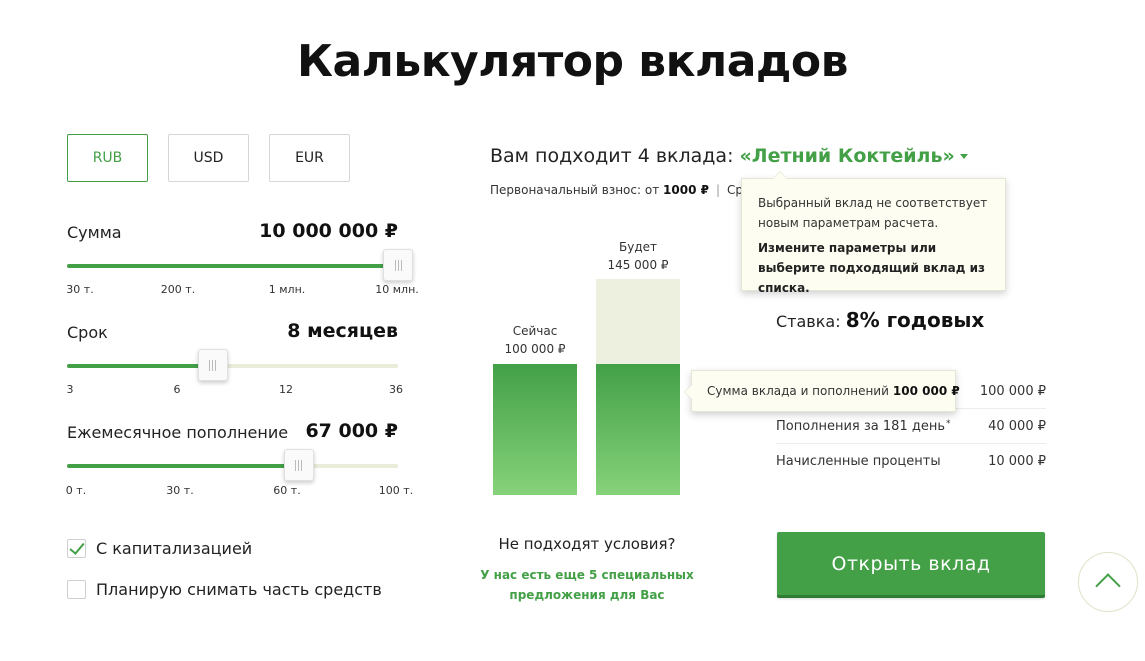 The width and height of the screenshot is (1145, 661). Describe the element at coordinates (177, 389) in the screenshot. I see `term-tick: 6` at that location.